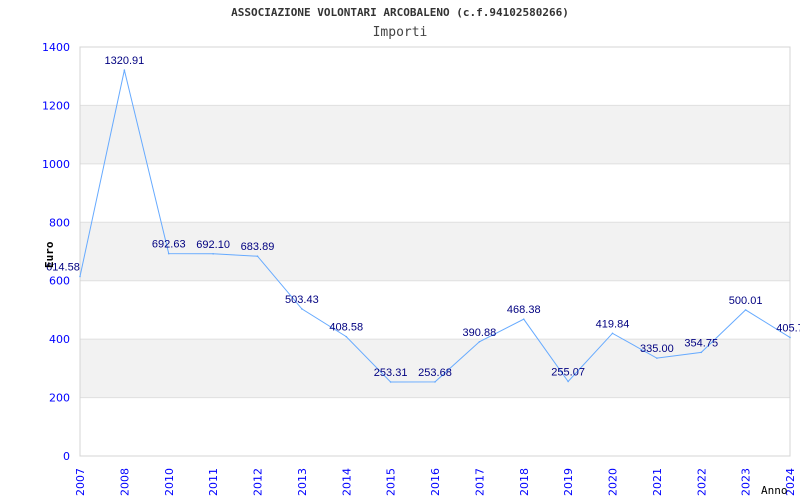 The height and width of the screenshot is (500, 800). I want to click on x-tick-label: 2013, so click(302, 482).